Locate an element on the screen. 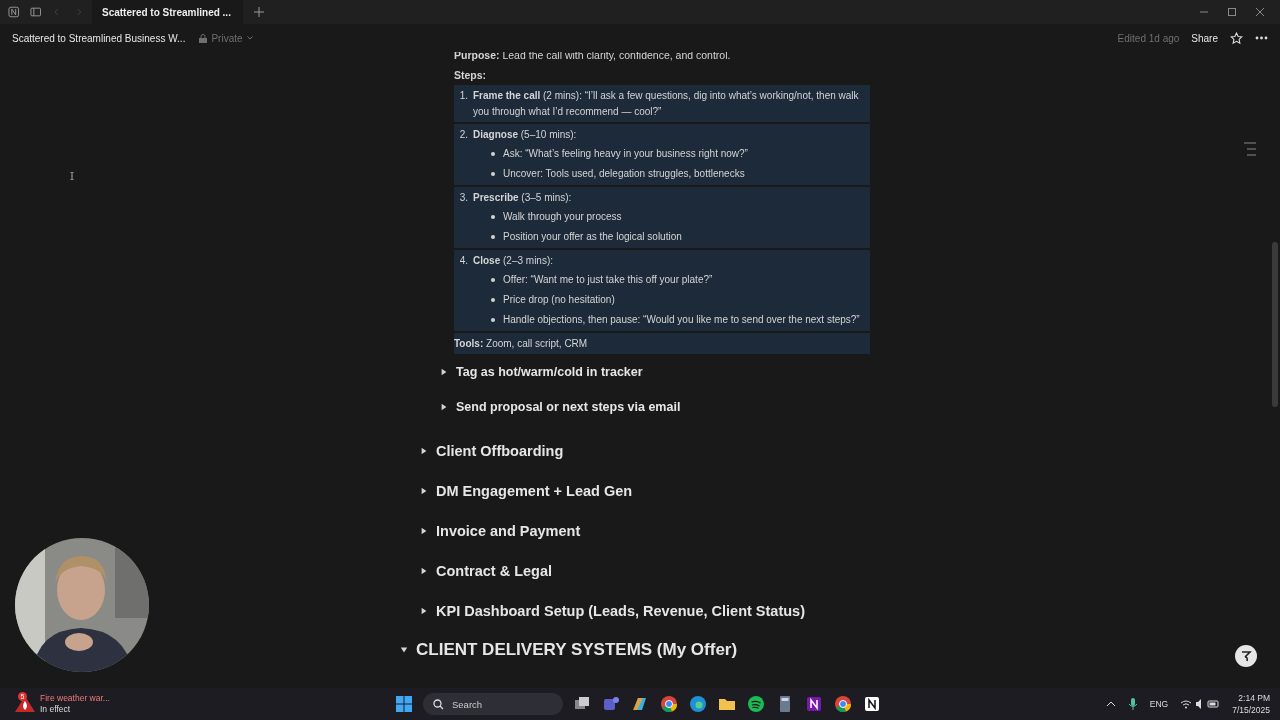 This screenshot has width=1280, height=720. step-number: 3. is located at coordinates (463, 198).